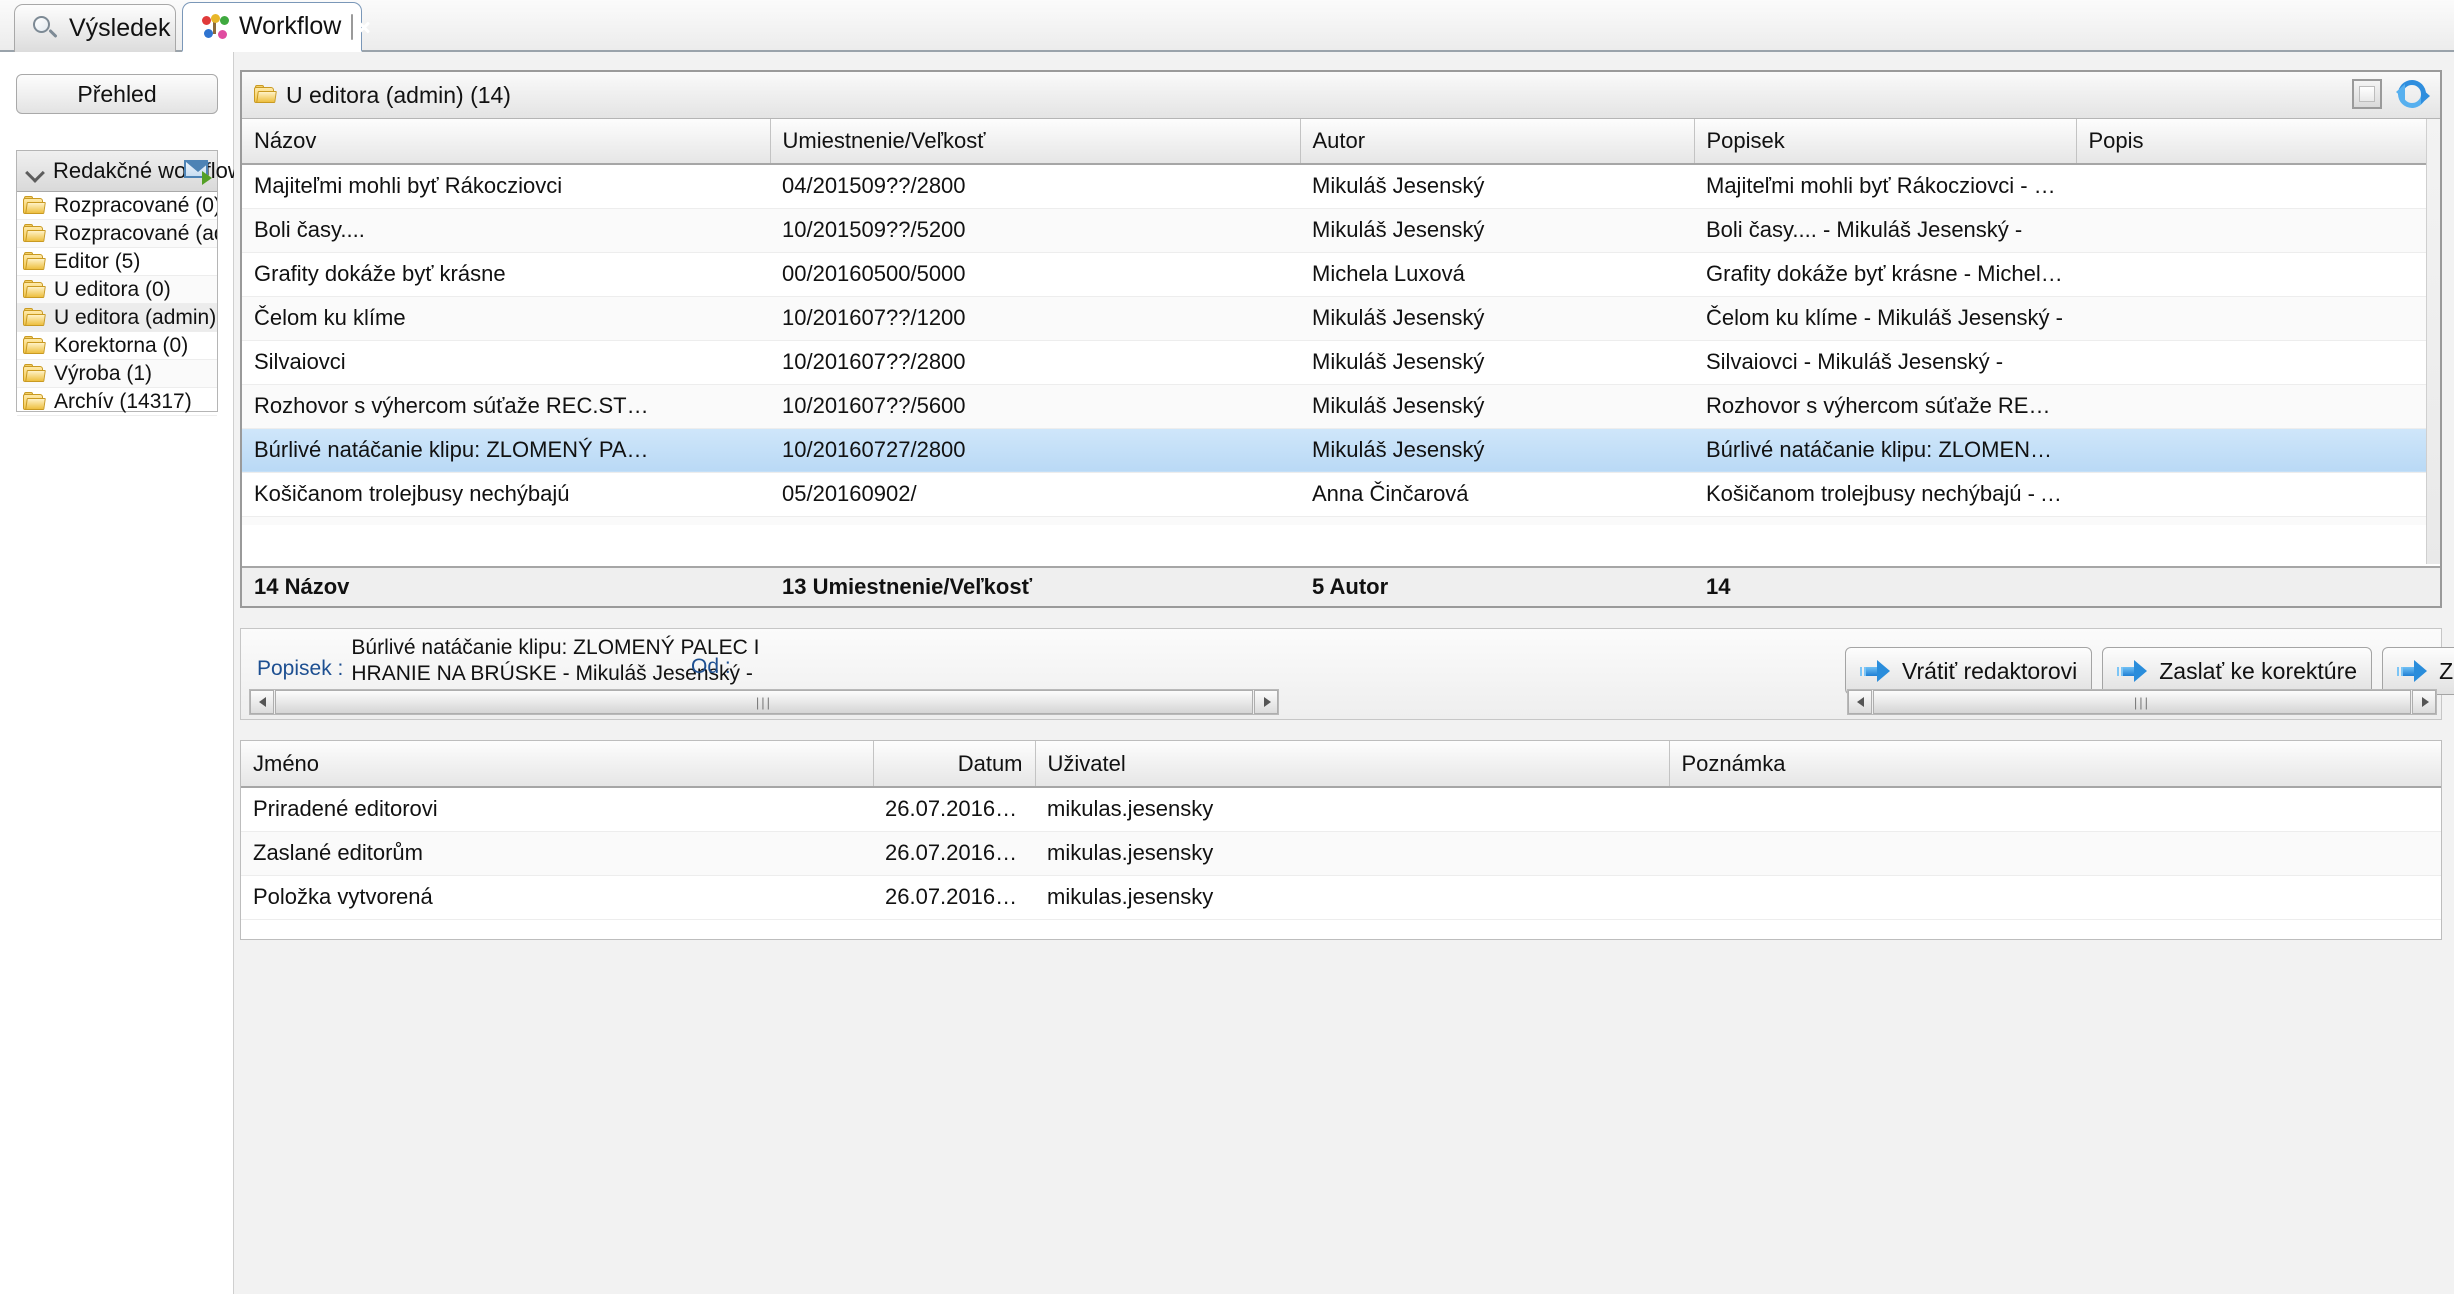  Describe the element at coordinates (117, 402) in the screenshot. I see `sidebar-item-archiv: Archív (14317)` at that location.